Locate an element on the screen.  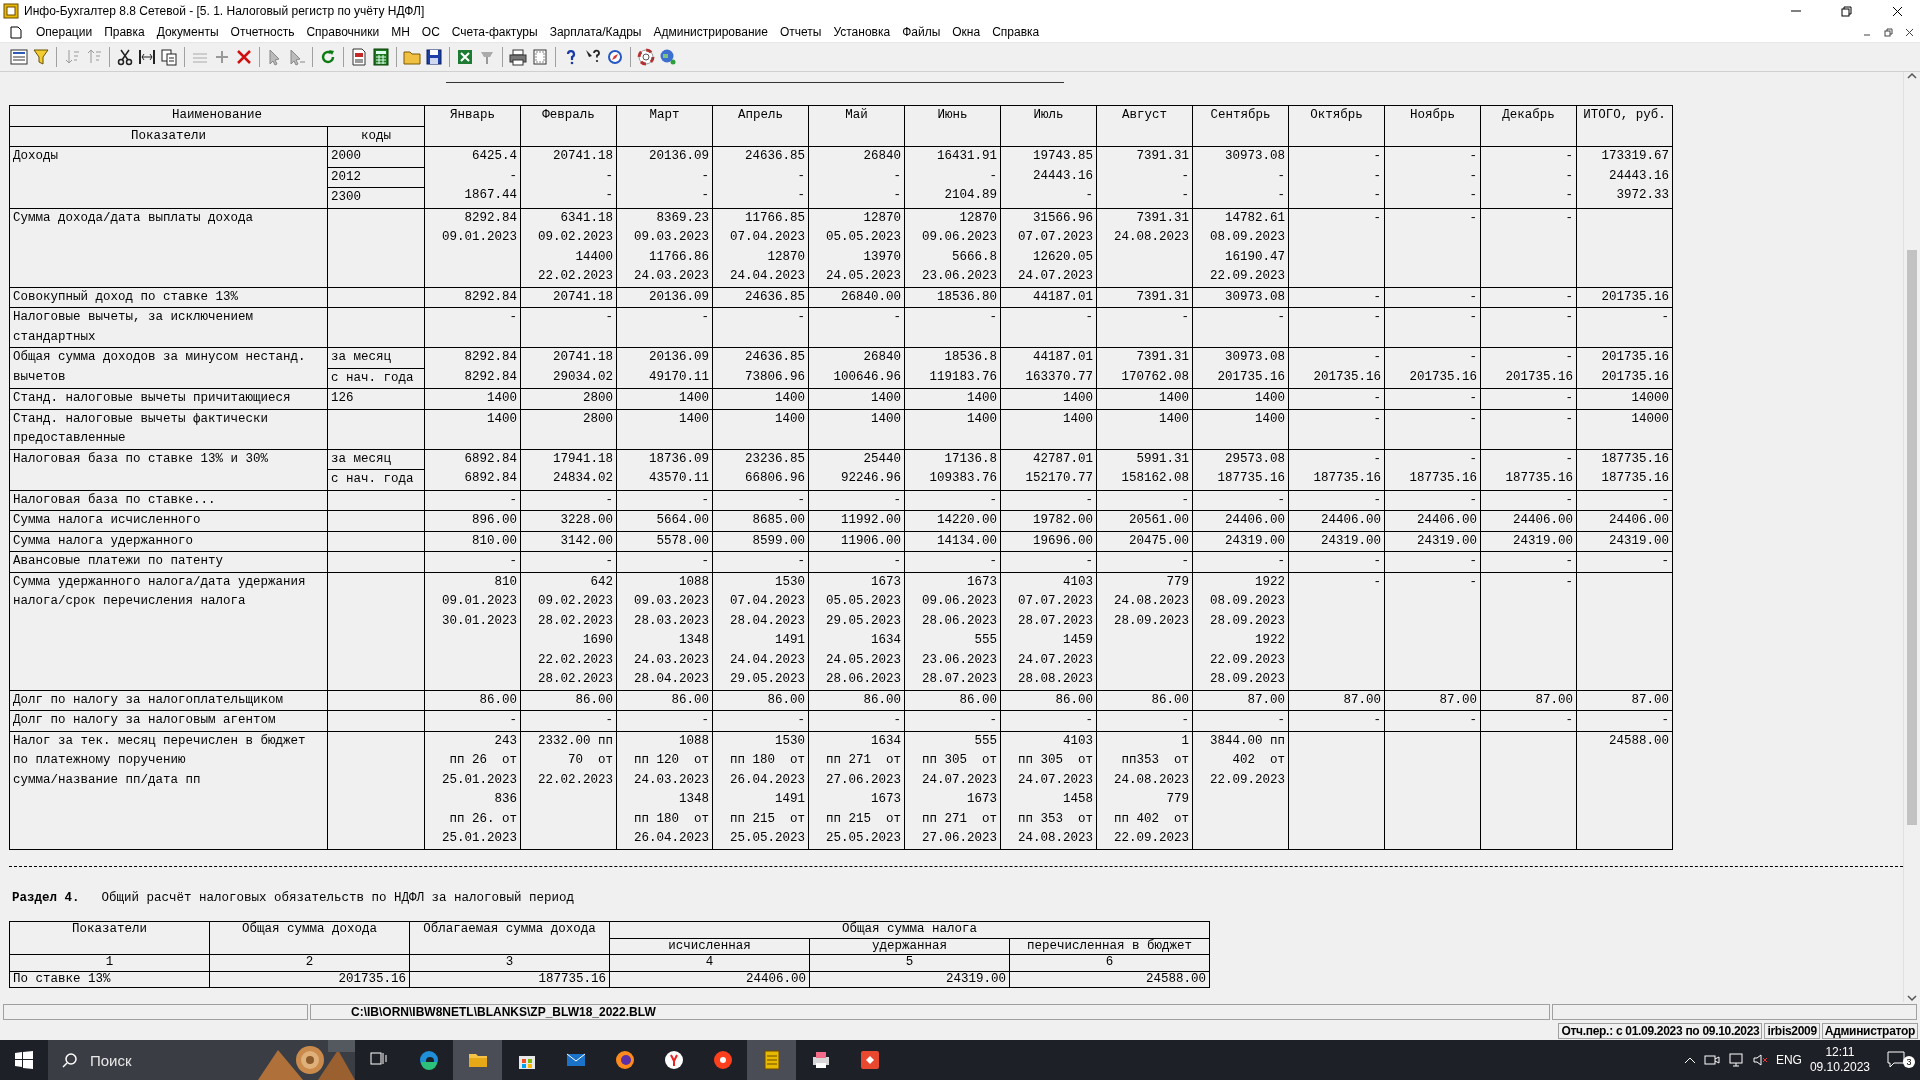
row-label: Станд. налоговые вычеты причитающиеся is located at coordinates (152, 398).